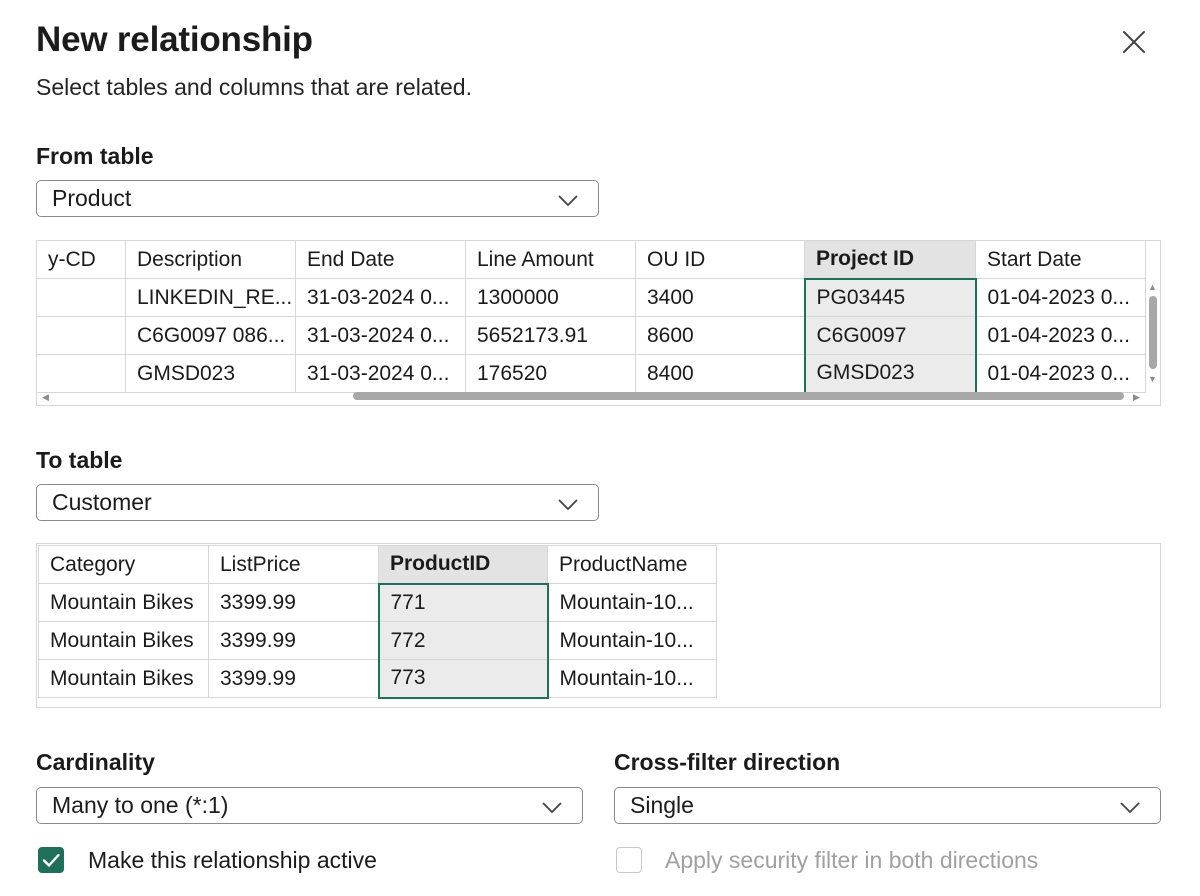 The width and height of the screenshot is (1200, 896). What do you see at coordinates (232, 860) in the screenshot?
I see `active-checkbox-label: Make this relationship active` at bounding box center [232, 860].